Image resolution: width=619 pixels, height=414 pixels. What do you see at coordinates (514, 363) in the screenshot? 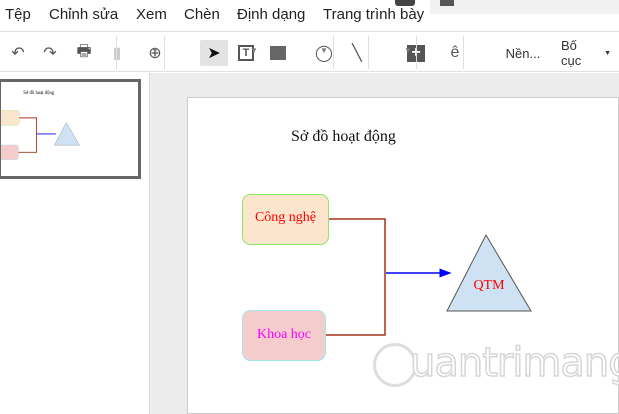
I see `watermark: uantrimang` at bounding box center [514, 363].